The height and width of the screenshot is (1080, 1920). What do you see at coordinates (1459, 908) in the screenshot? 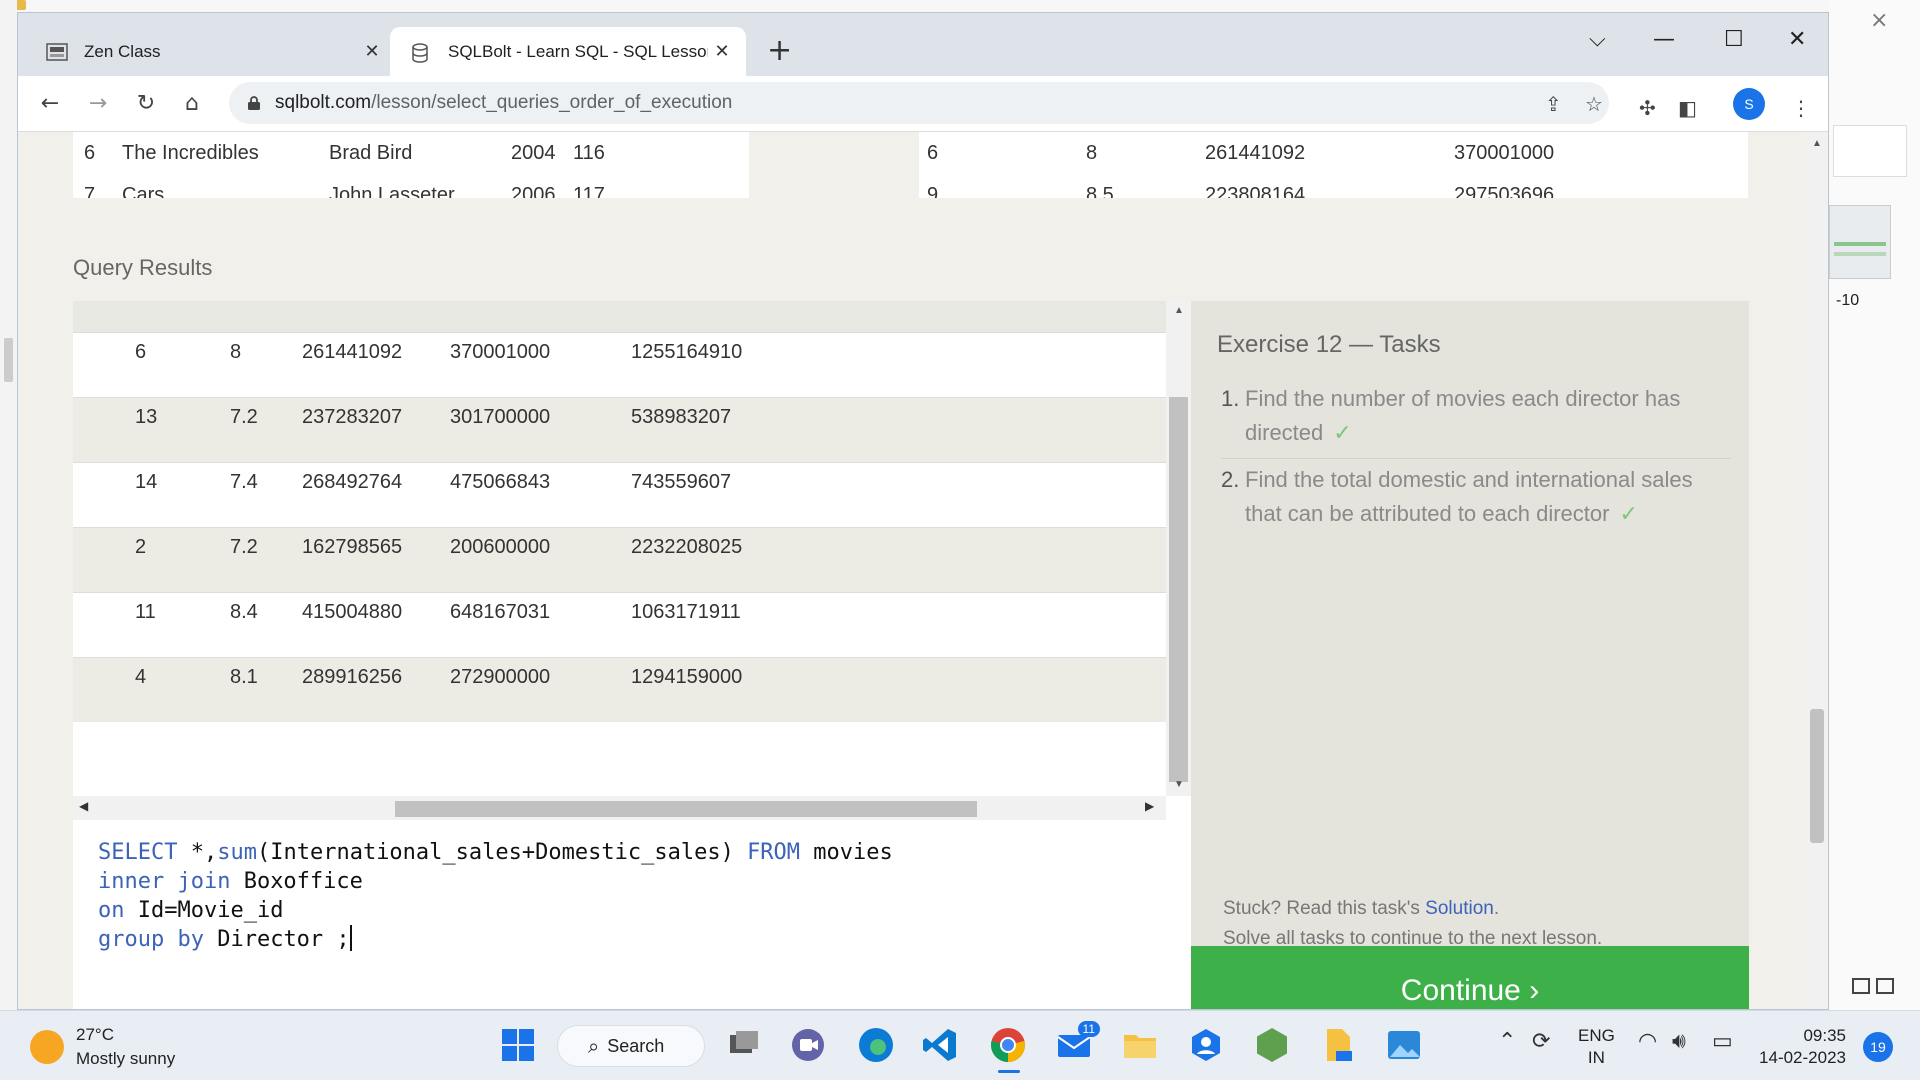
I see `solution-link: Solution` at bounding box center [1459, 908].